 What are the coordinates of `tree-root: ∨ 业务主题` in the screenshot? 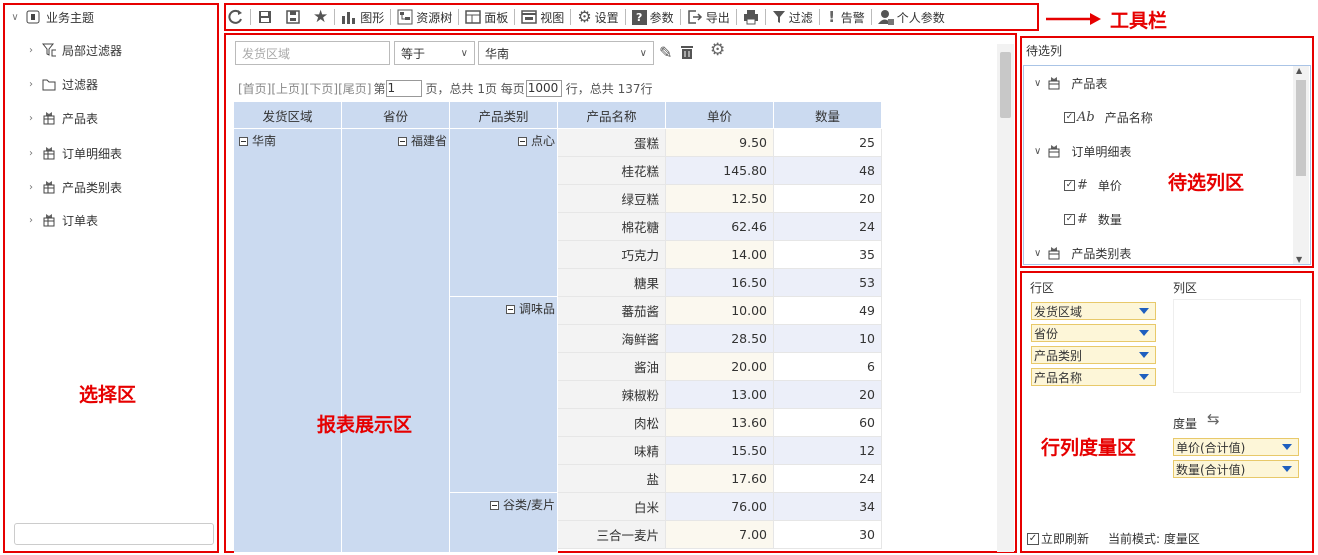 It's located at (52, 17).